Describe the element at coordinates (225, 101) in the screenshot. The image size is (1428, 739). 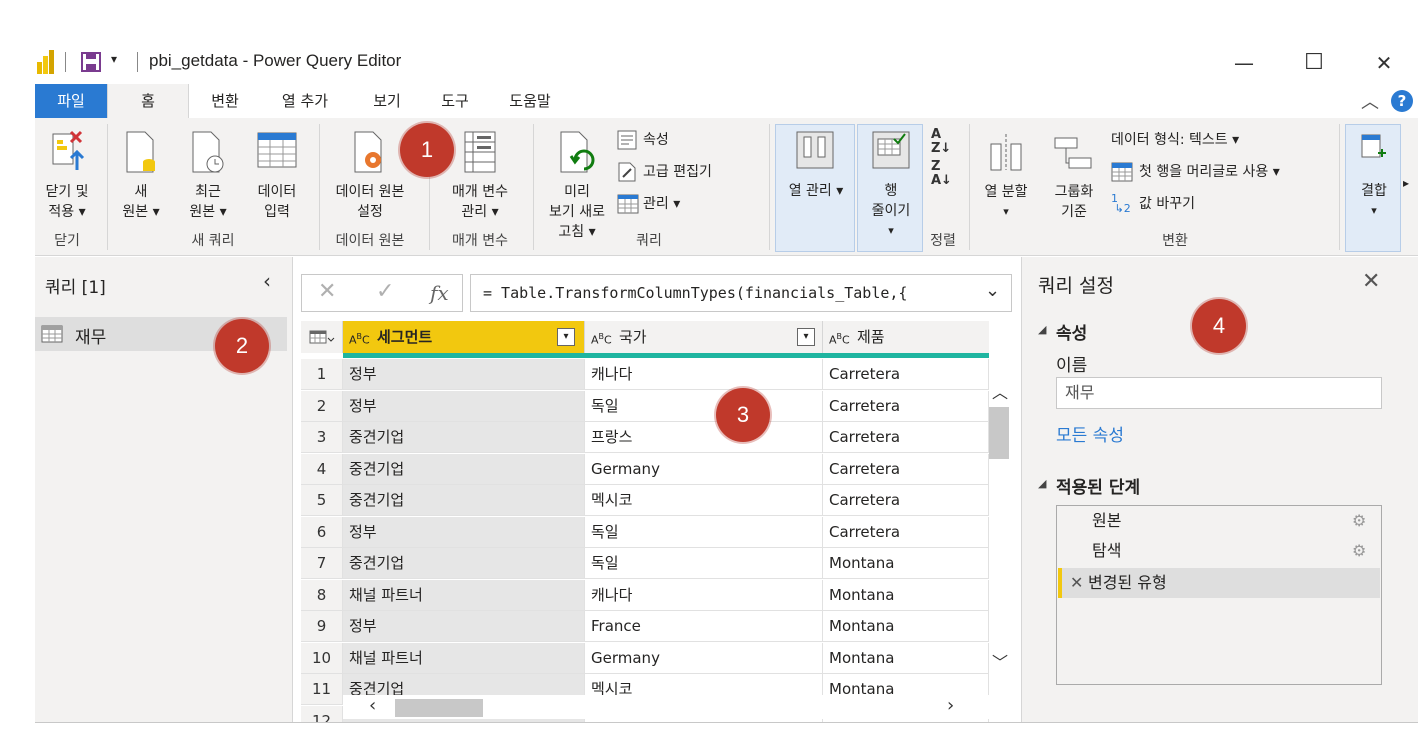
I see `tab-transform: 변환` at that location.